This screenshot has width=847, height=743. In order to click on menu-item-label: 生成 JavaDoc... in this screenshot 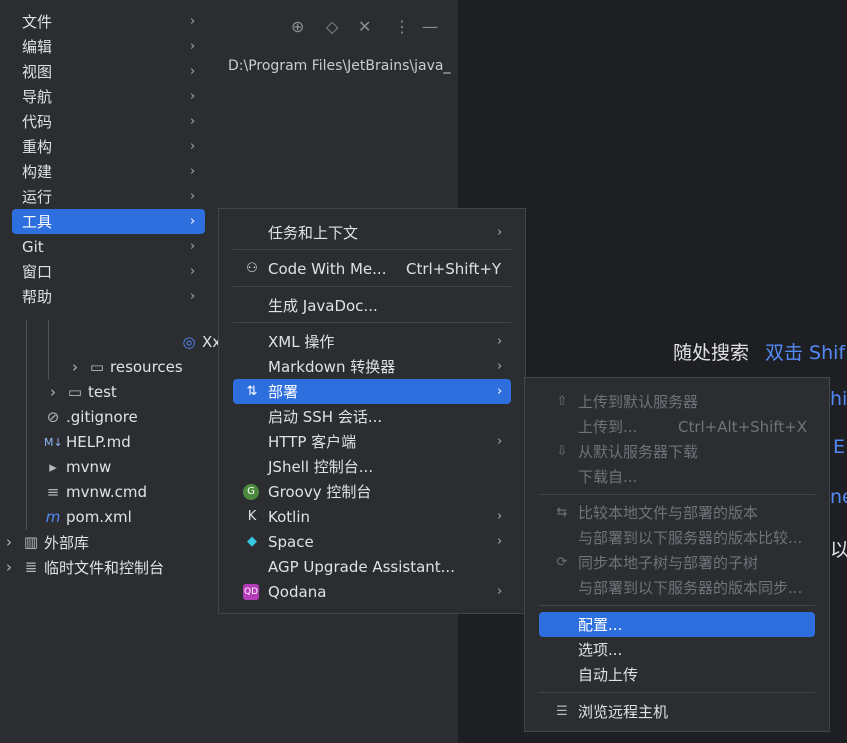, I will do `click(323, 306)`.